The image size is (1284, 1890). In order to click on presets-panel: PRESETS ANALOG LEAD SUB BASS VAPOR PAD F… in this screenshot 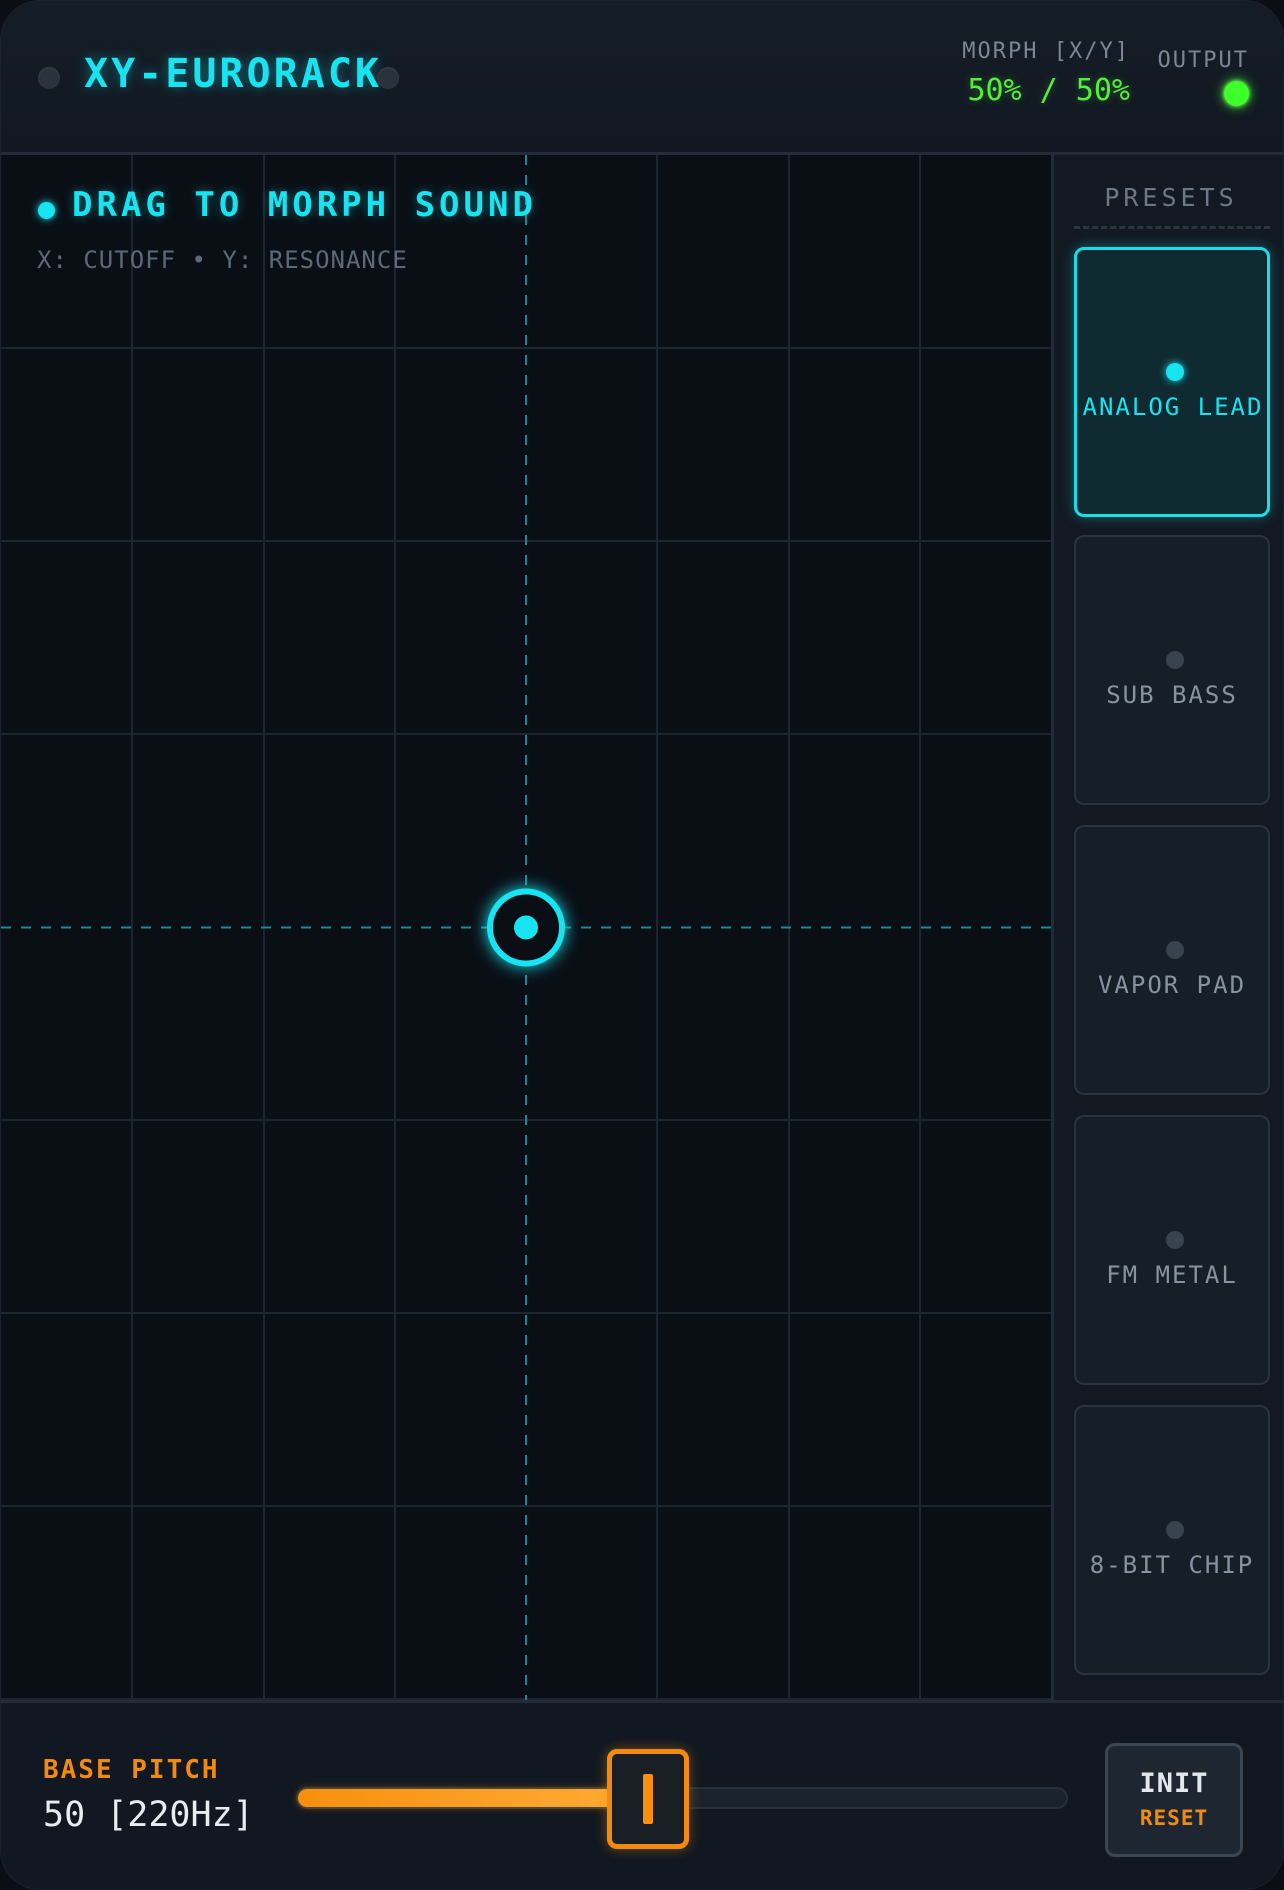, I will do `click(1167, 927)`.